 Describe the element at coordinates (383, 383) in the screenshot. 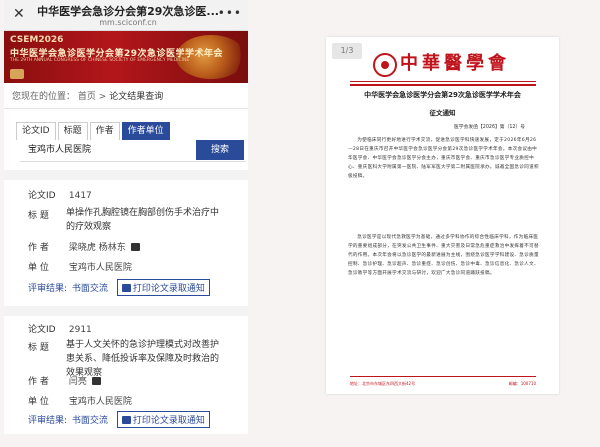

I see `footer-address: 地址：北京市东城区东四西大街42号` at that location.